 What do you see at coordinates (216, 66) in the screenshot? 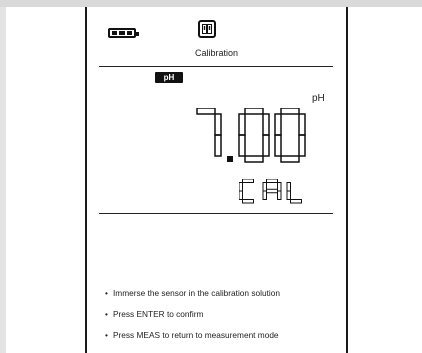
I see `header-divider` at bounding box center [216, 66].